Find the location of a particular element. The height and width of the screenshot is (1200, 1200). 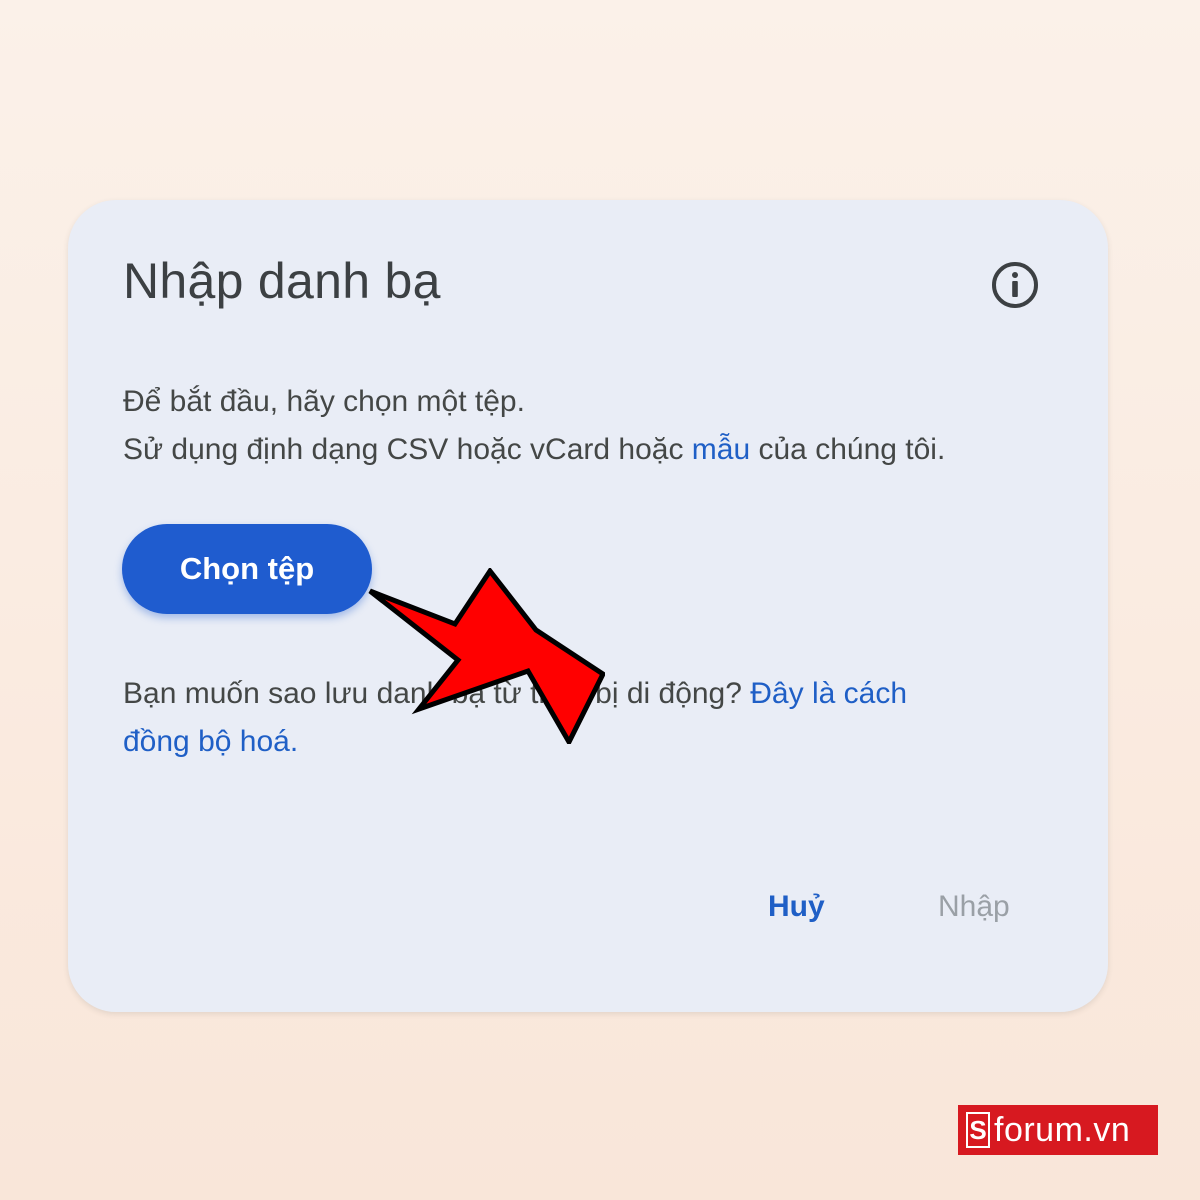

import-button: Nhập is located at coordinates (974, 906).